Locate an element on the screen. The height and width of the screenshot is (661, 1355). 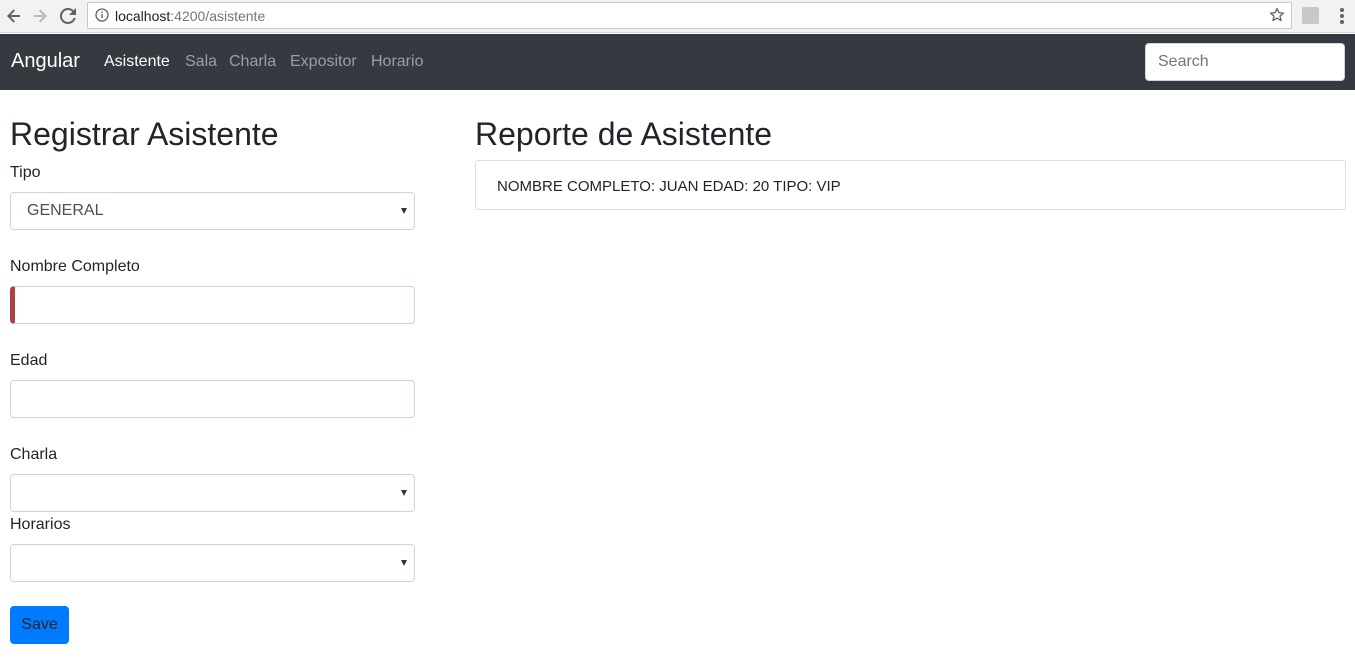
horarios-label: Horarios is located at coordinates (40, 524).